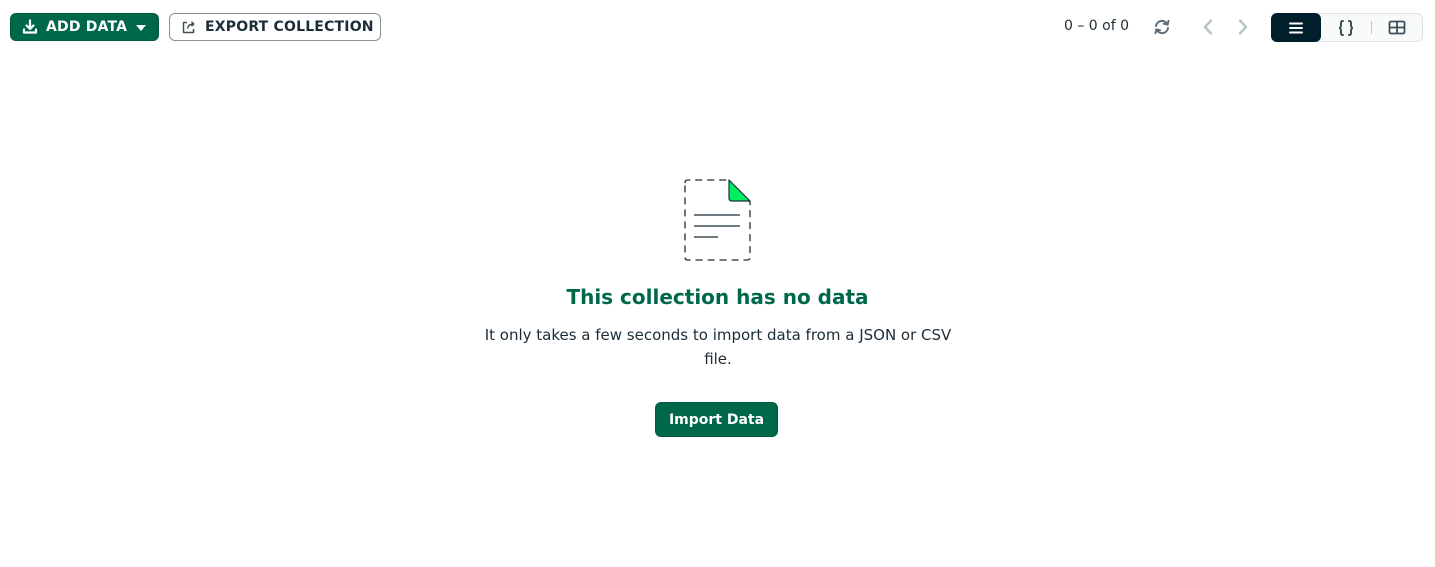 The height and width of the screenshot is (567, 1435). What do you see at coordinates (717, 297) in the screenshot?
I see `empty-state-title: This collection has no data` at bounding box center [717, 297].